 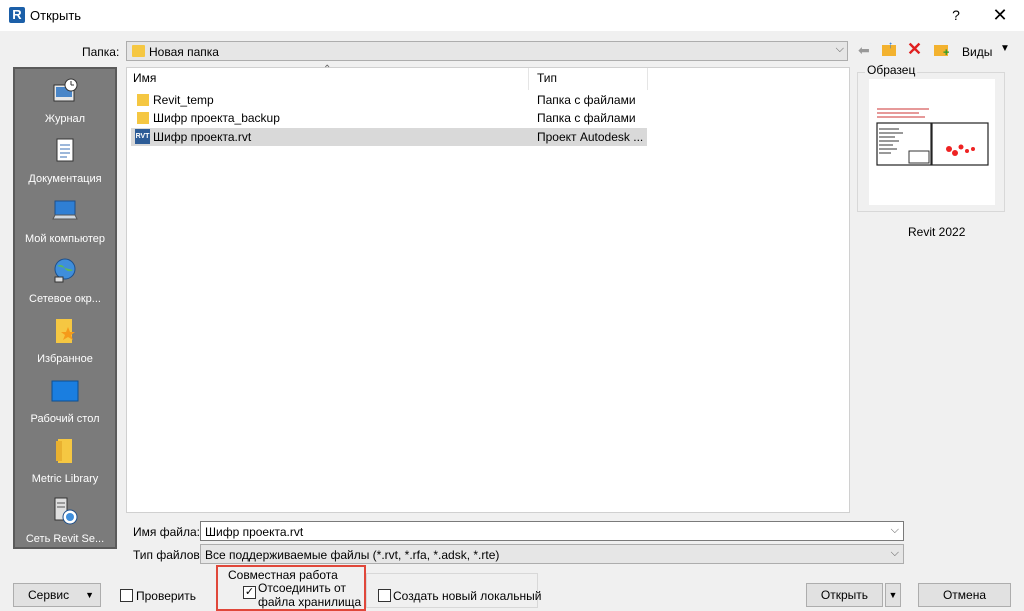 I want to click on revit-app-icon: R, so click(x=17, y=15).